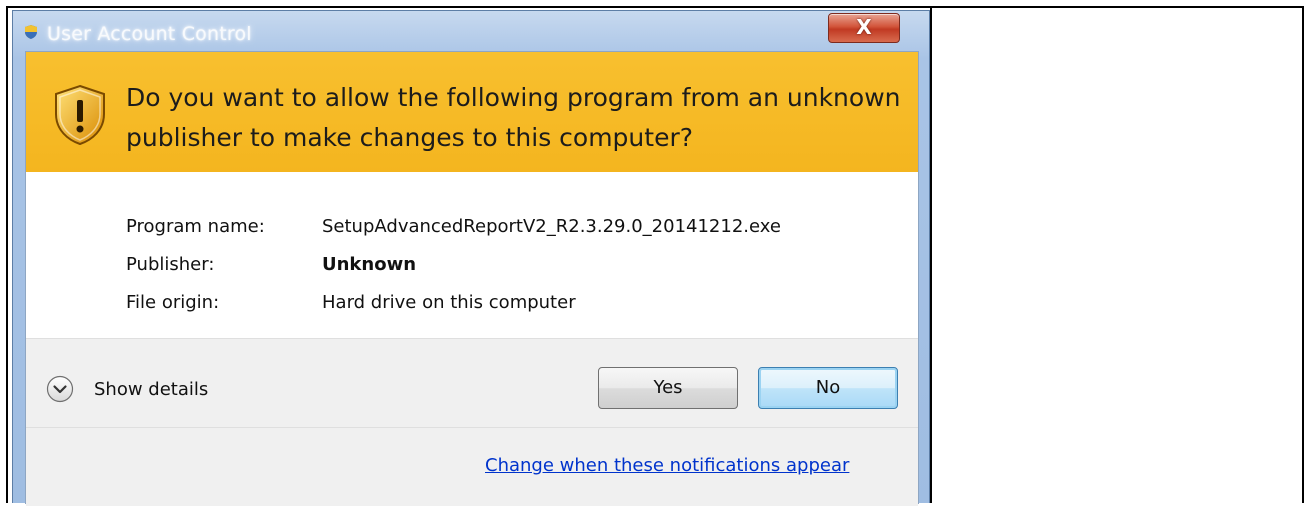  What do you see at coordinates (149, 34) in the screenshot?
I see `window-title: User Account Control` at bounding box center [149, 34].